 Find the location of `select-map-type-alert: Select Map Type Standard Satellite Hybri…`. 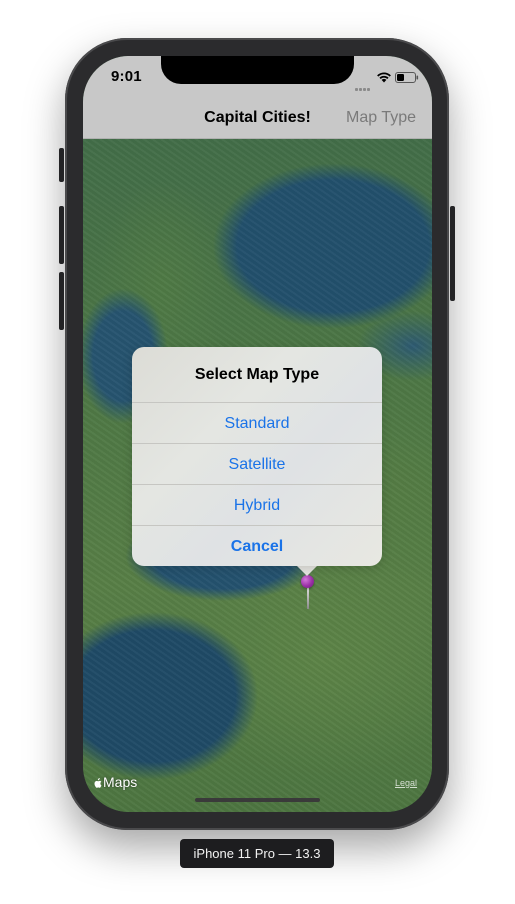

select-map-type-alert: Select Map Type Standard Satellite Hybri… is located at coordinates (257, 456).